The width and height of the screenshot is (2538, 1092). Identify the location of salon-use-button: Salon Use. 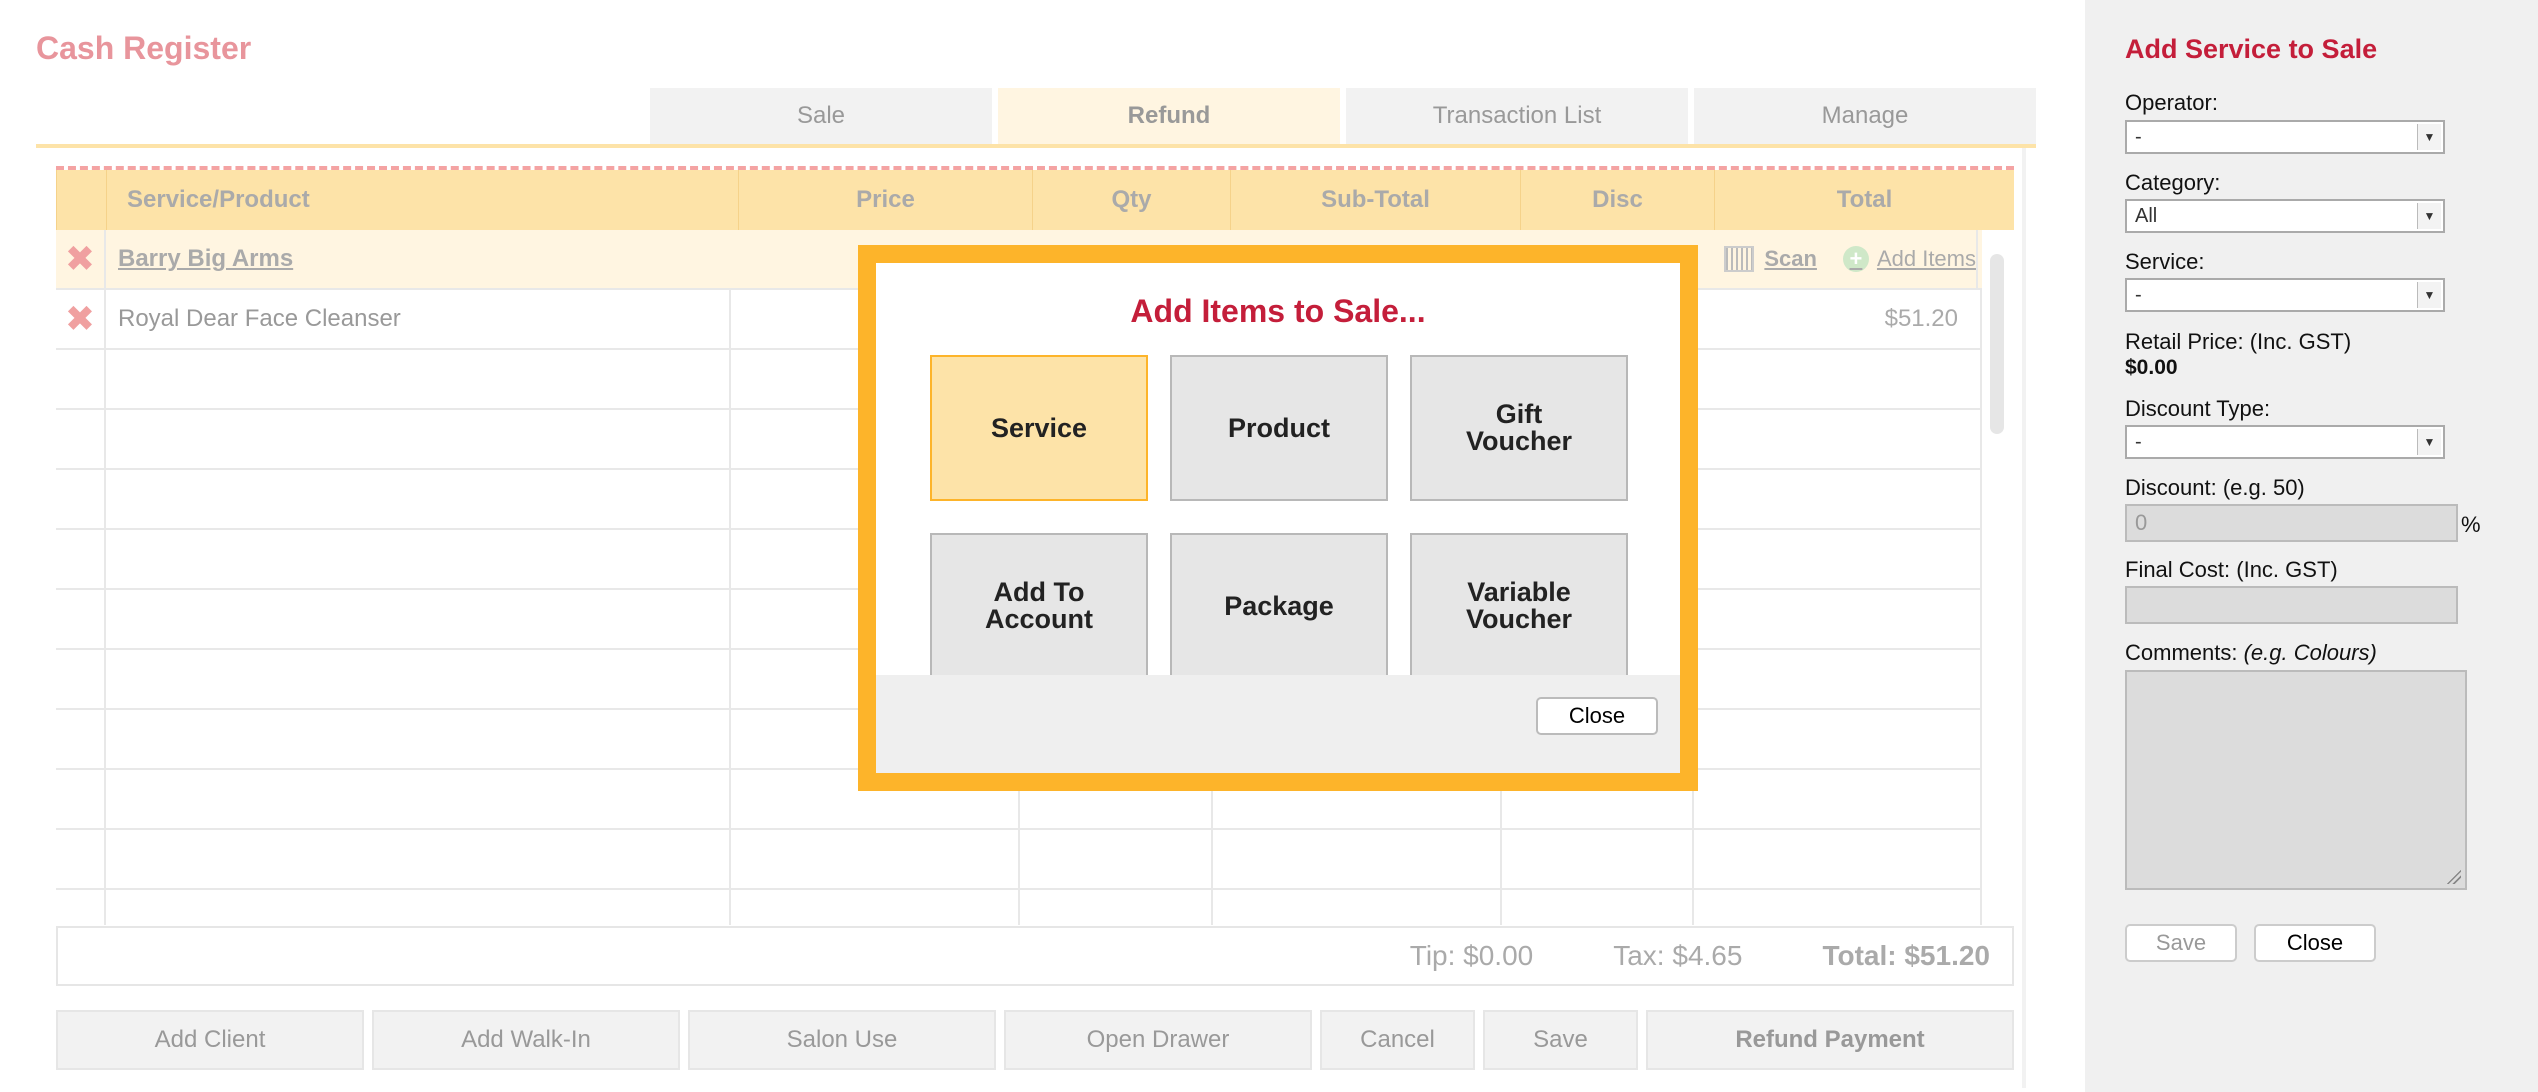
(842, 1040).